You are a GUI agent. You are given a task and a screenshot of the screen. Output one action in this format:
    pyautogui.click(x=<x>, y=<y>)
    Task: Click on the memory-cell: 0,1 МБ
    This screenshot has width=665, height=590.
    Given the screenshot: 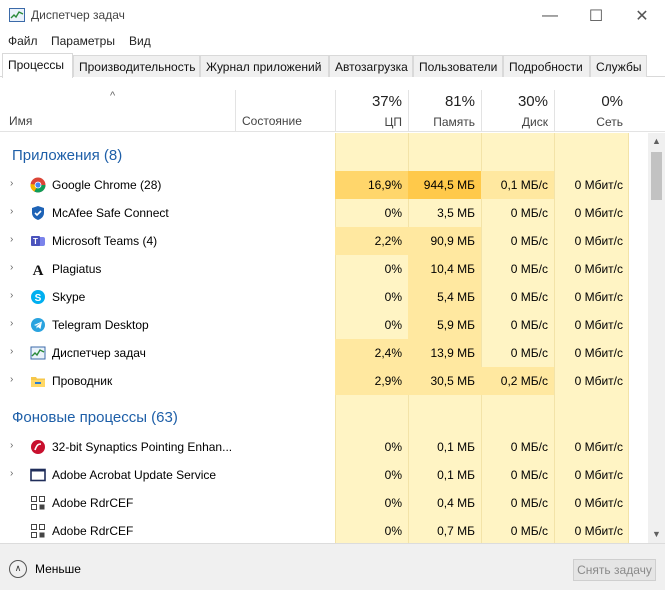 What is the action you would take?
    pyautogui.click(x=444, y=475)
    